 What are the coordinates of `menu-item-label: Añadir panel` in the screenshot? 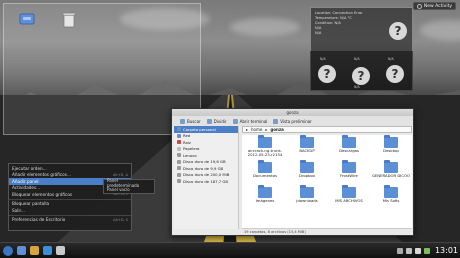 It's located at (25, 181).